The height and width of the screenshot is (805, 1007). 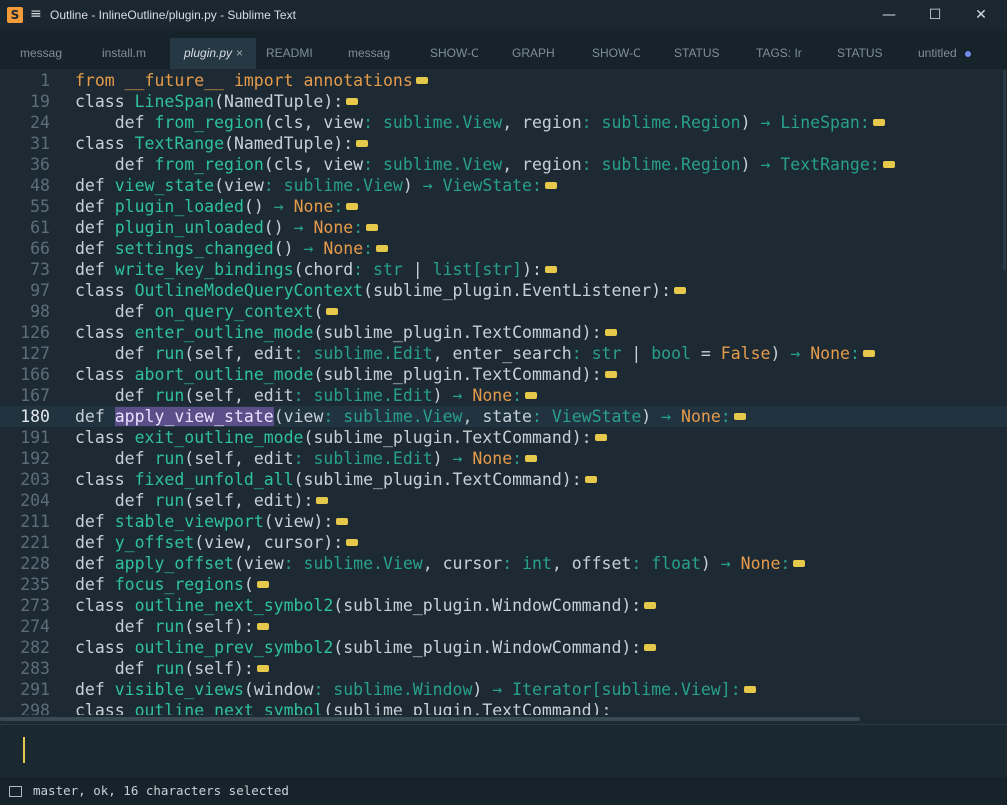 What do you see at coordinates (503, 248) in the screenshot?
I see `code-line: 66 def settings_changed() → None:` at bounding box center [503, 248].